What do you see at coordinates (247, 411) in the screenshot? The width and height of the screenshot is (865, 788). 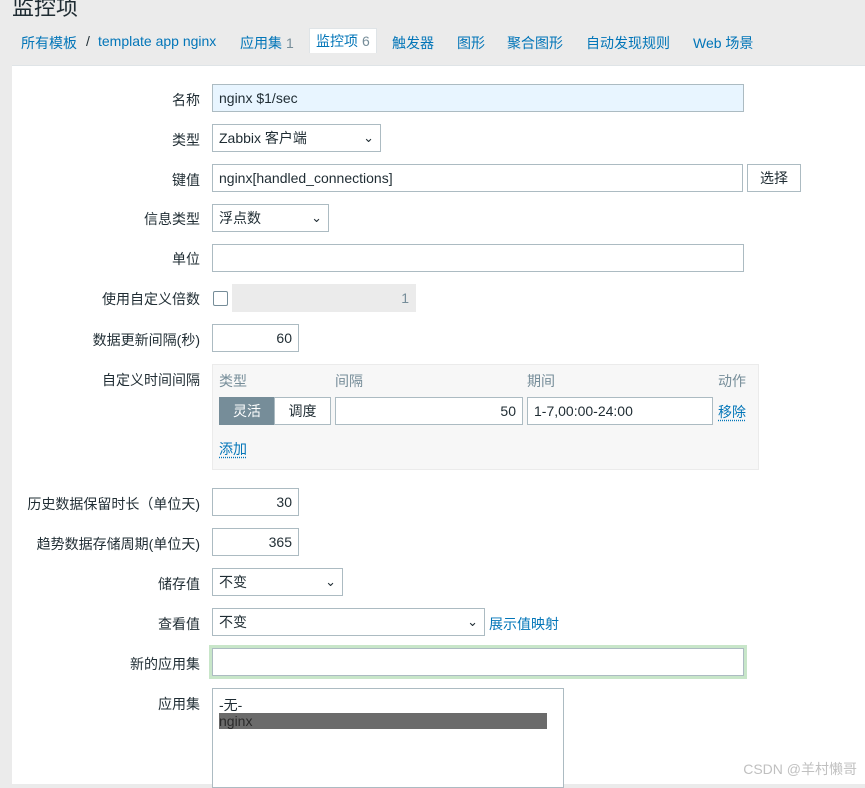 I see `flexible-toggle: 灵活` at bounding box center [247, 411].